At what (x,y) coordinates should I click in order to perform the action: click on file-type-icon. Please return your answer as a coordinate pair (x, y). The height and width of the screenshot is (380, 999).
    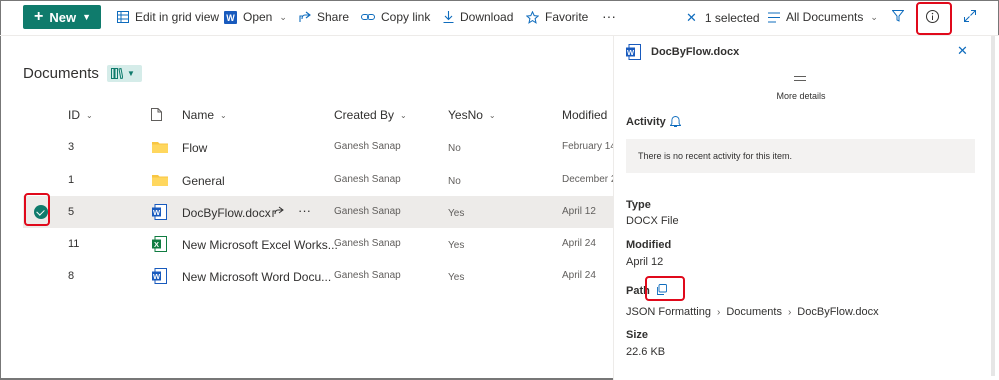
    Looking at the image, I should click on (156, 114).